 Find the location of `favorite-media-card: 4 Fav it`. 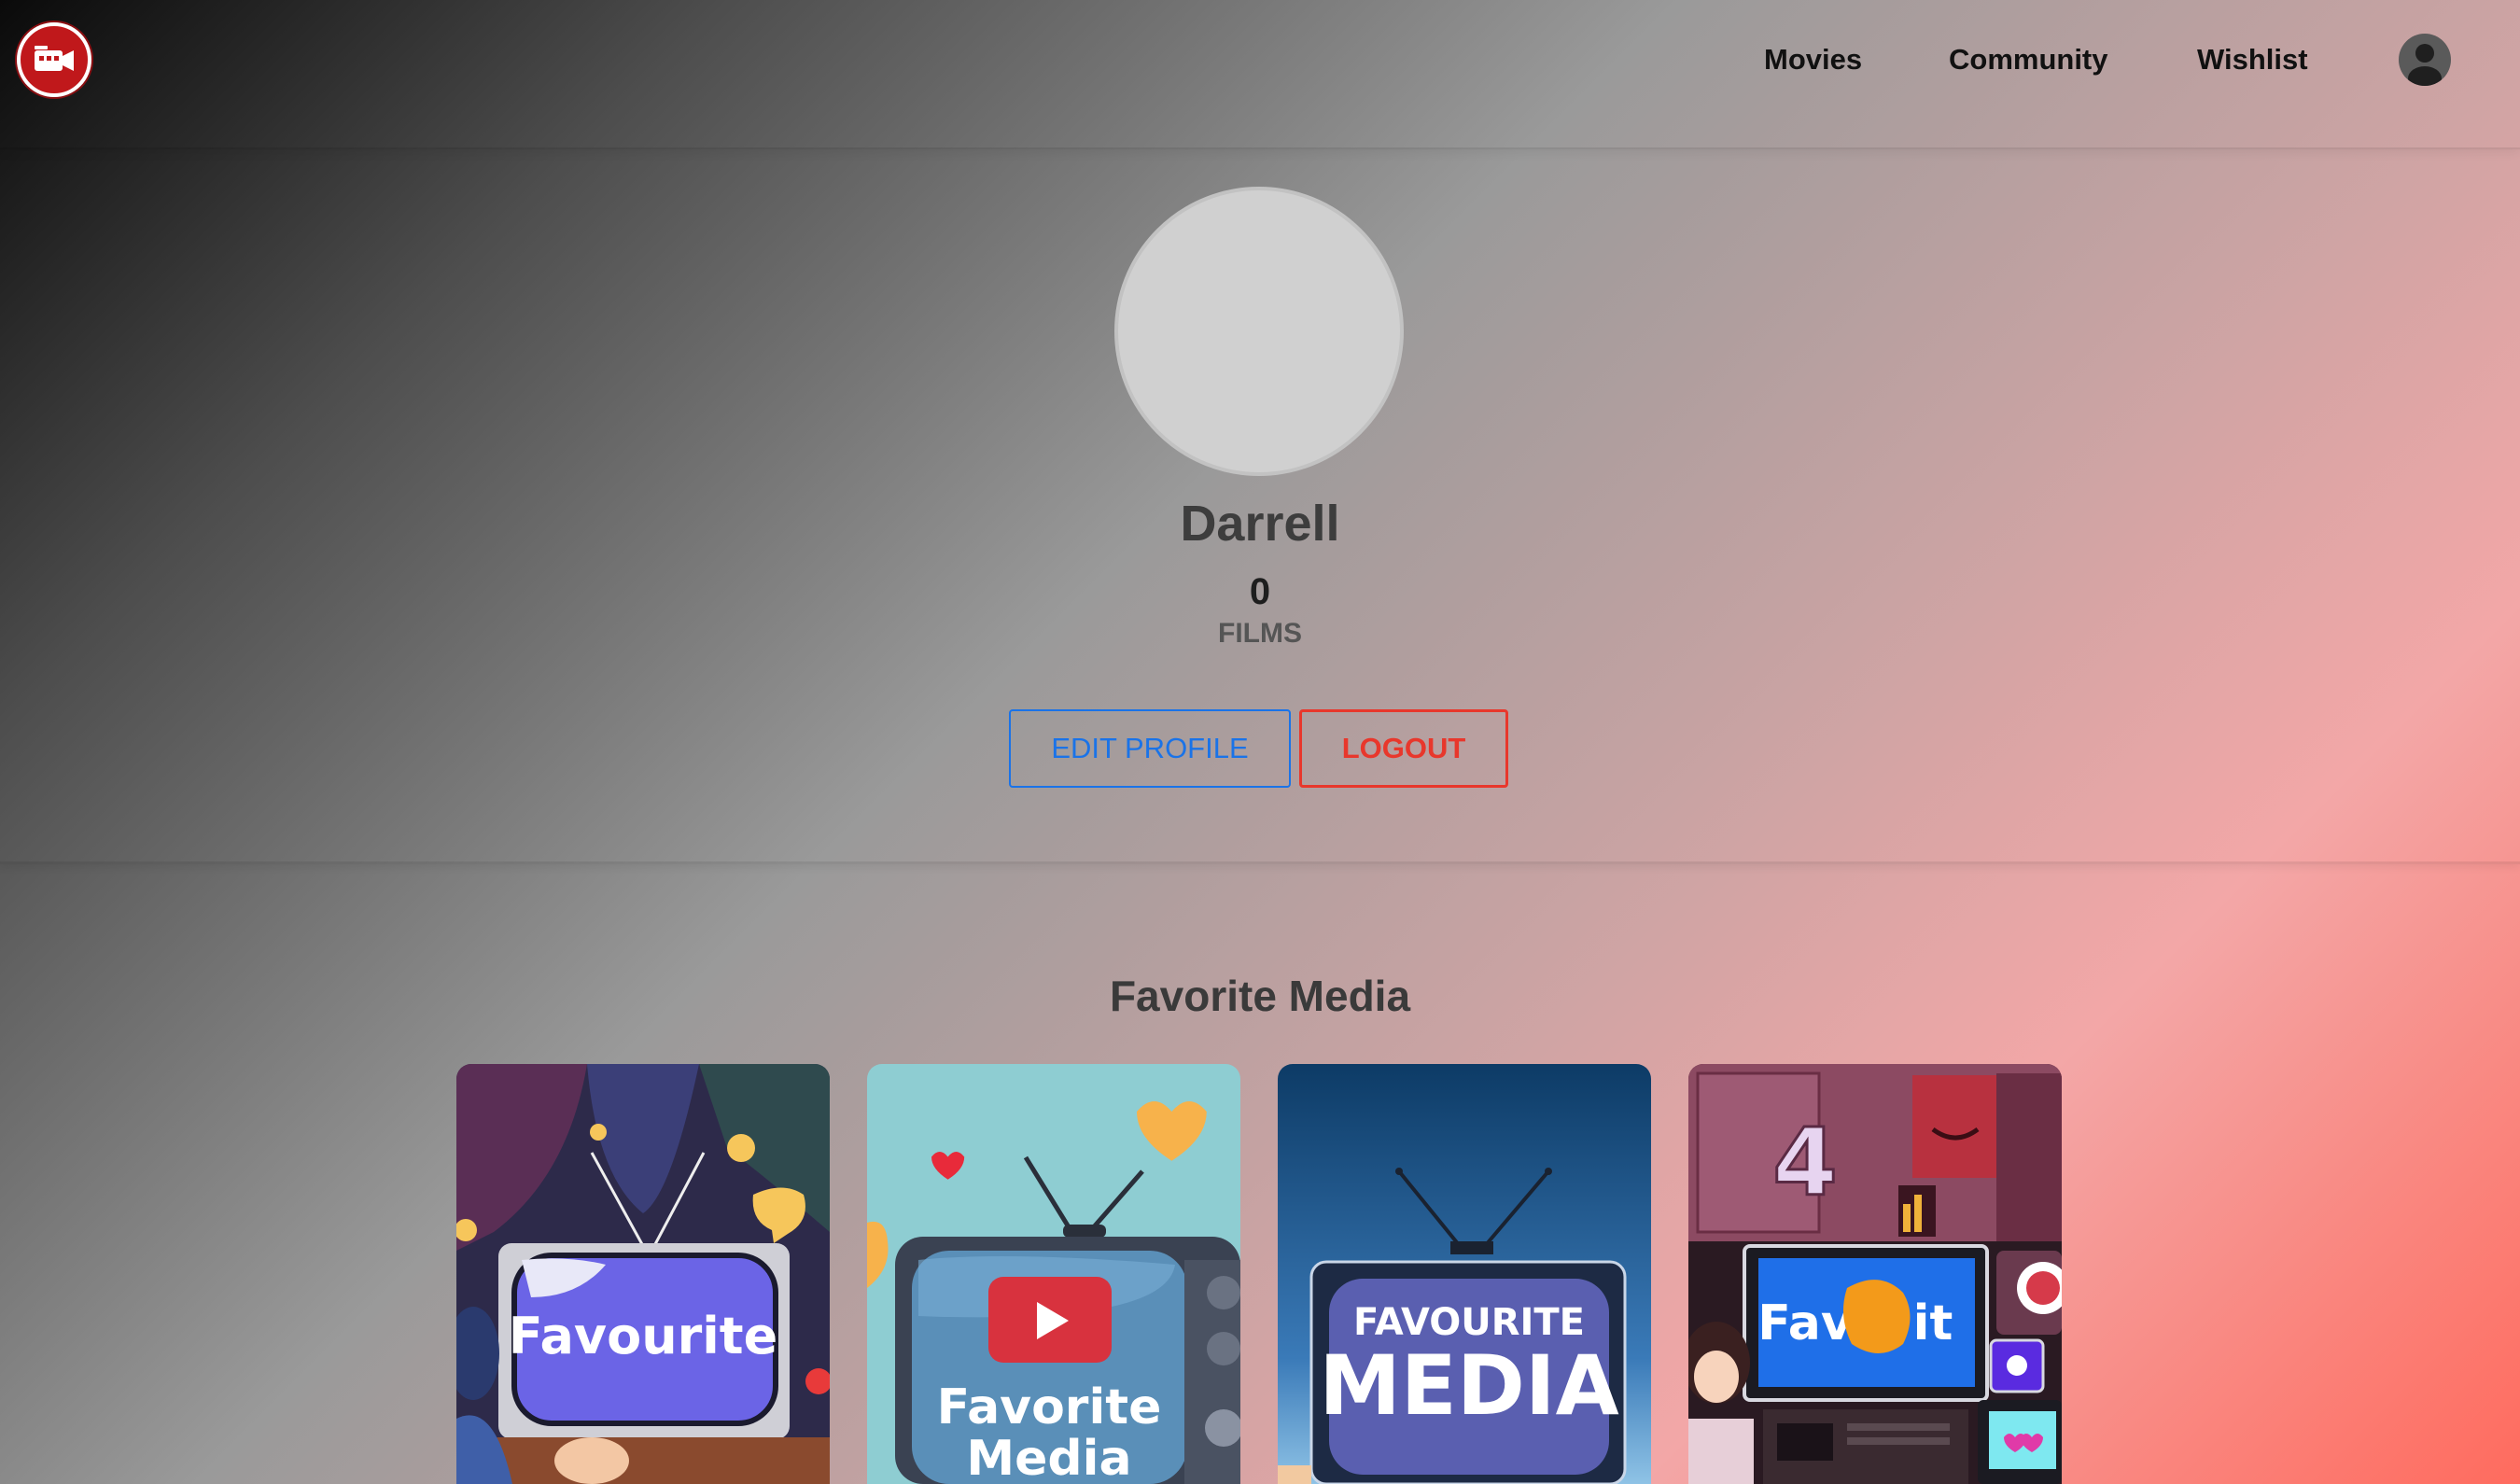

favorite-media-card: 4 Fav it is located at coordinates (1875, 1274).